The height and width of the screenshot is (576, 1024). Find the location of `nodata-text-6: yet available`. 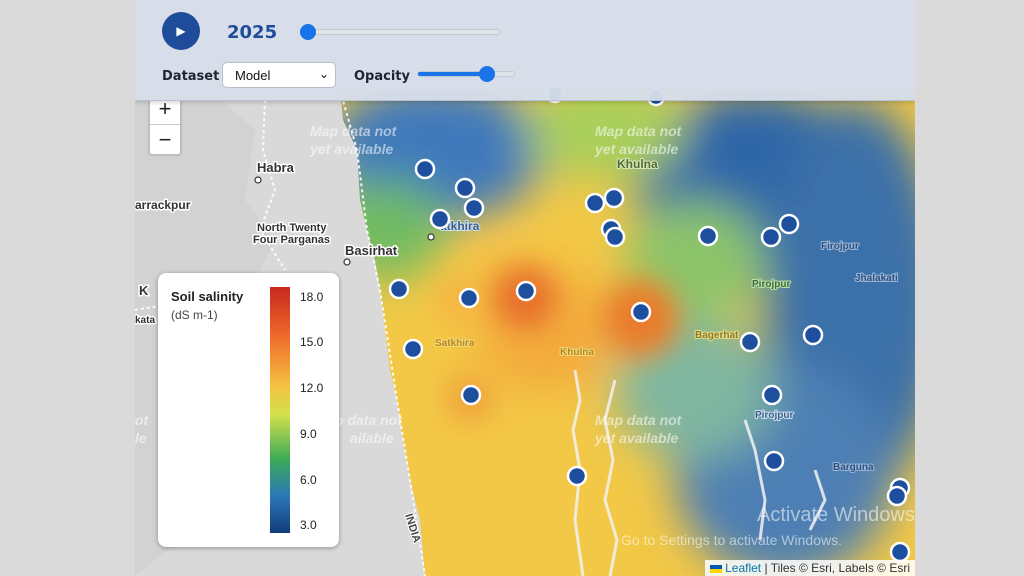

nodata-text-6: yet available is located at coordinates (636, 438).